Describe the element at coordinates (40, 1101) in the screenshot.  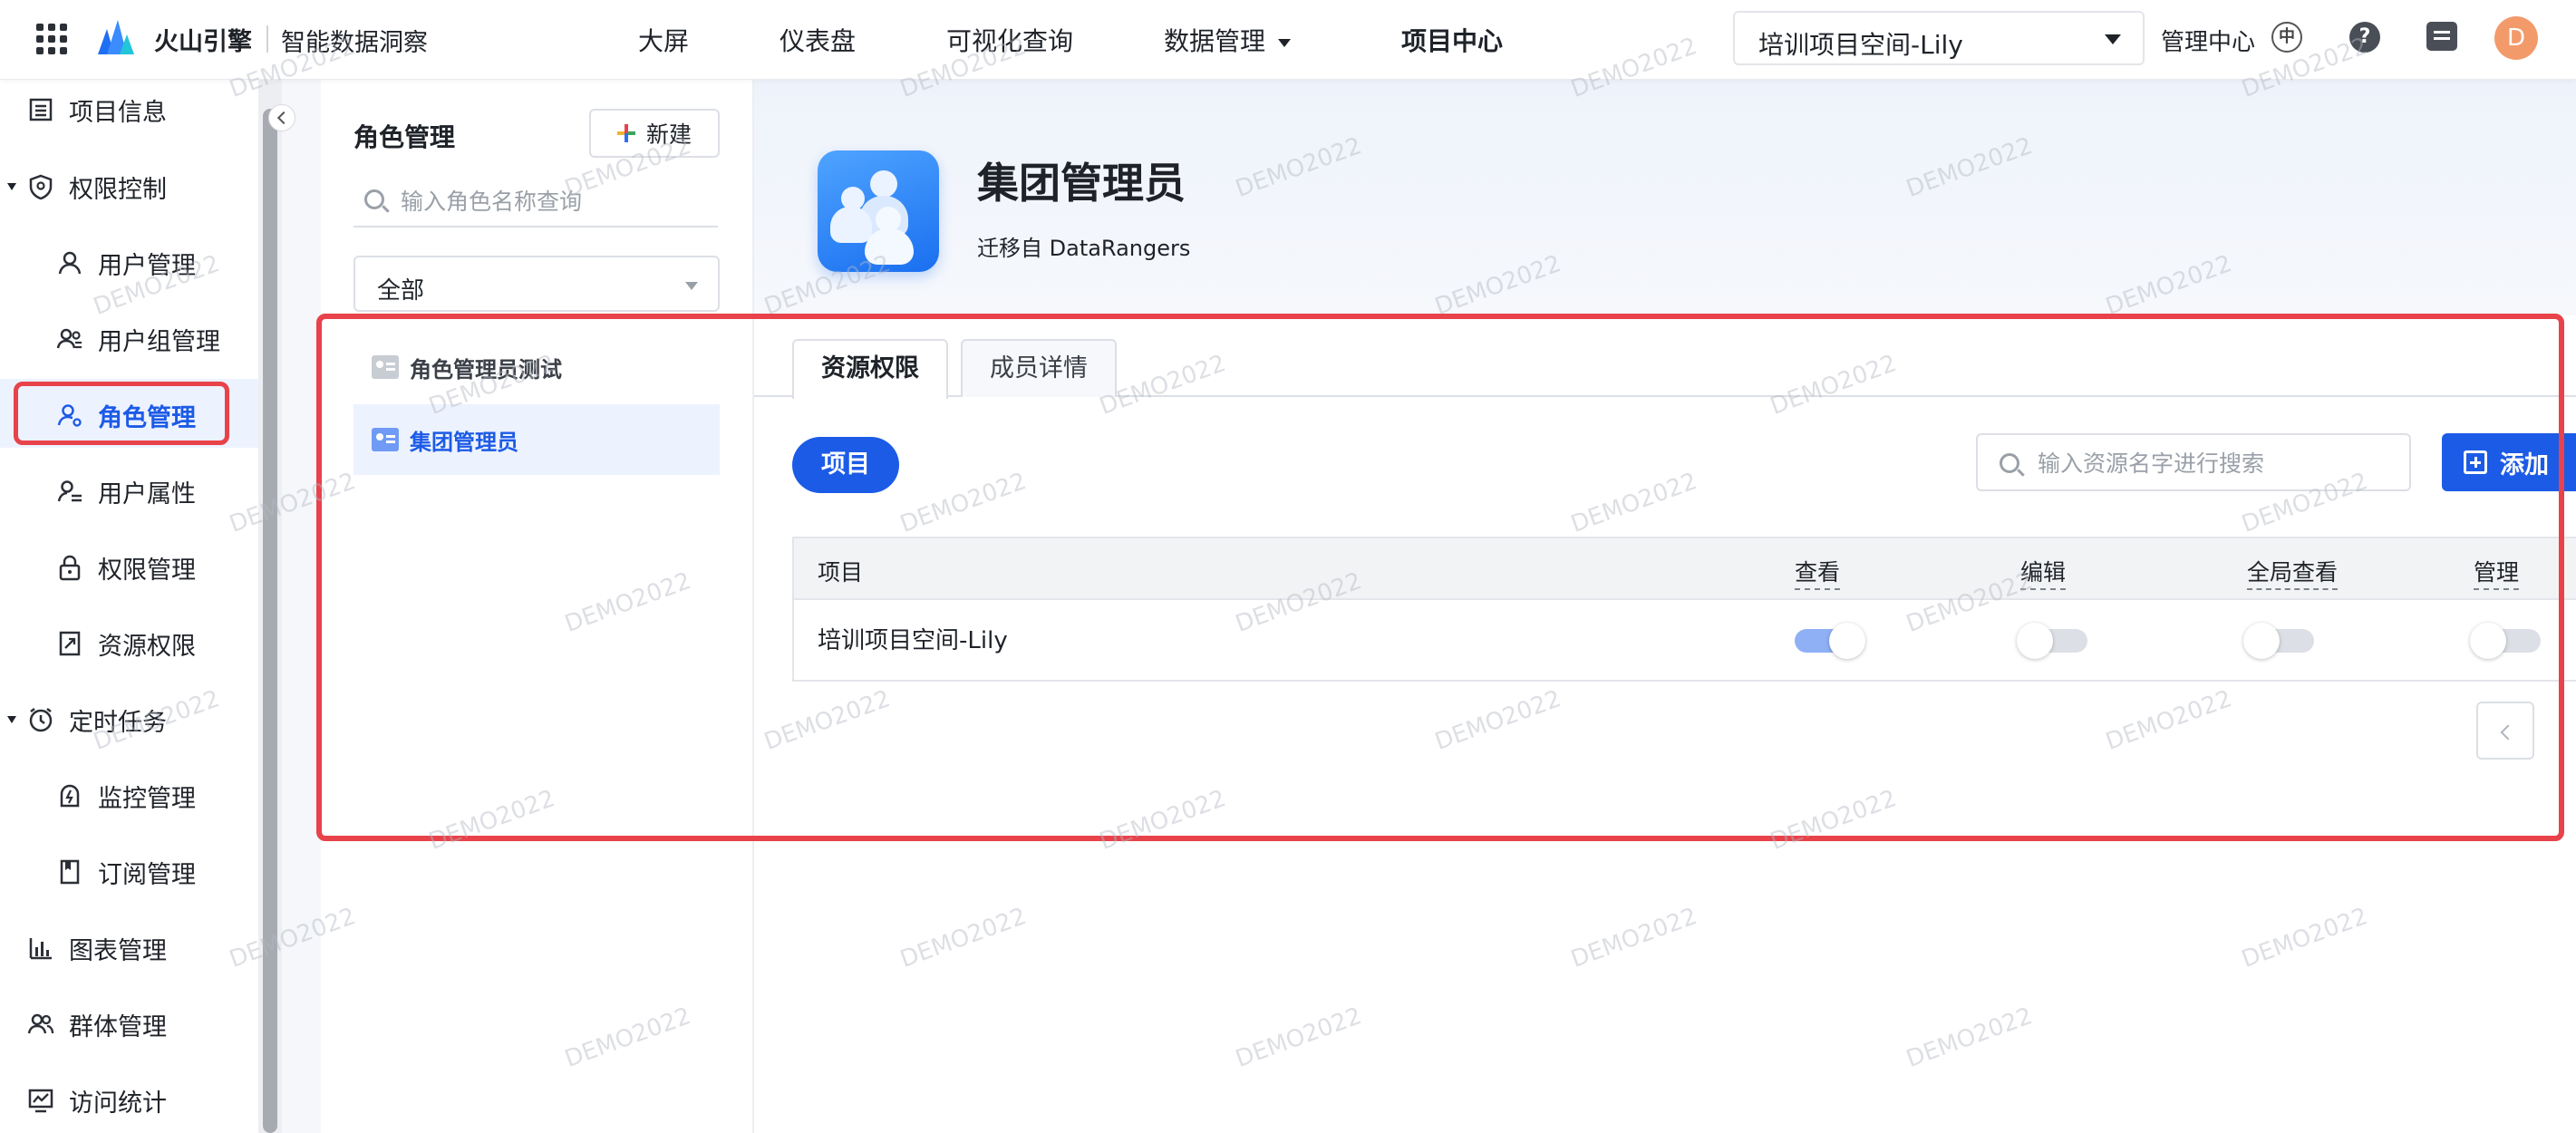
I see `stats-icon` at that location.